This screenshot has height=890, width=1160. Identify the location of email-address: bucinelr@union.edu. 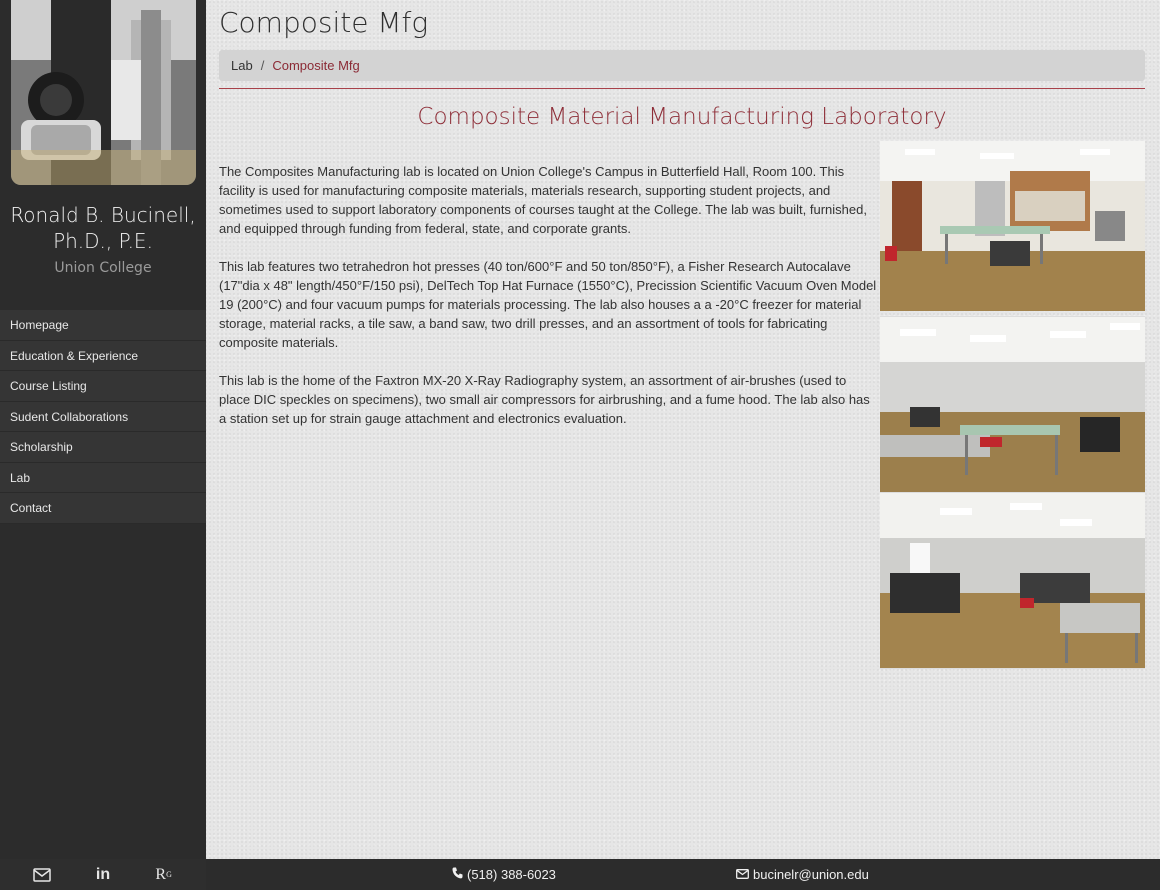
(811, 874).